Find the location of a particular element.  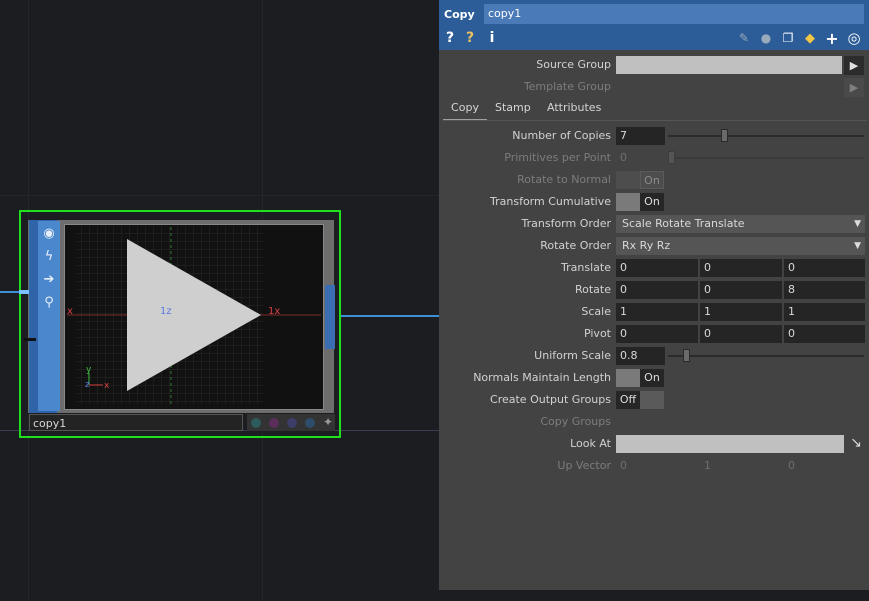

transform-order-dropdown: Scale Rotate Translate ▼ is located at coordinates (740, 224).